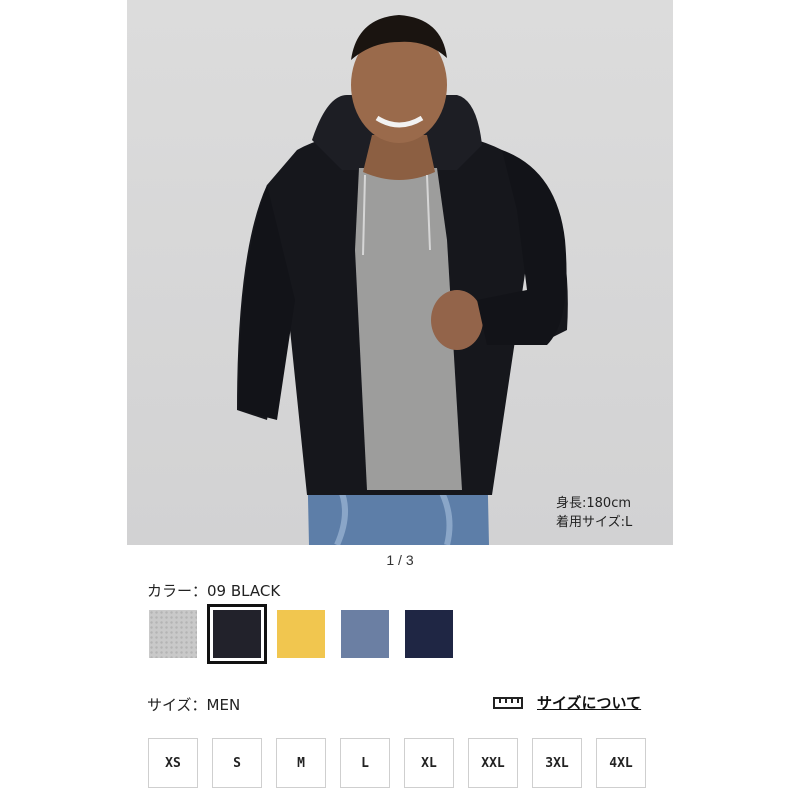 The image size is (800, 800). I want to click on size-option-xl: XL, so click(429, 763).